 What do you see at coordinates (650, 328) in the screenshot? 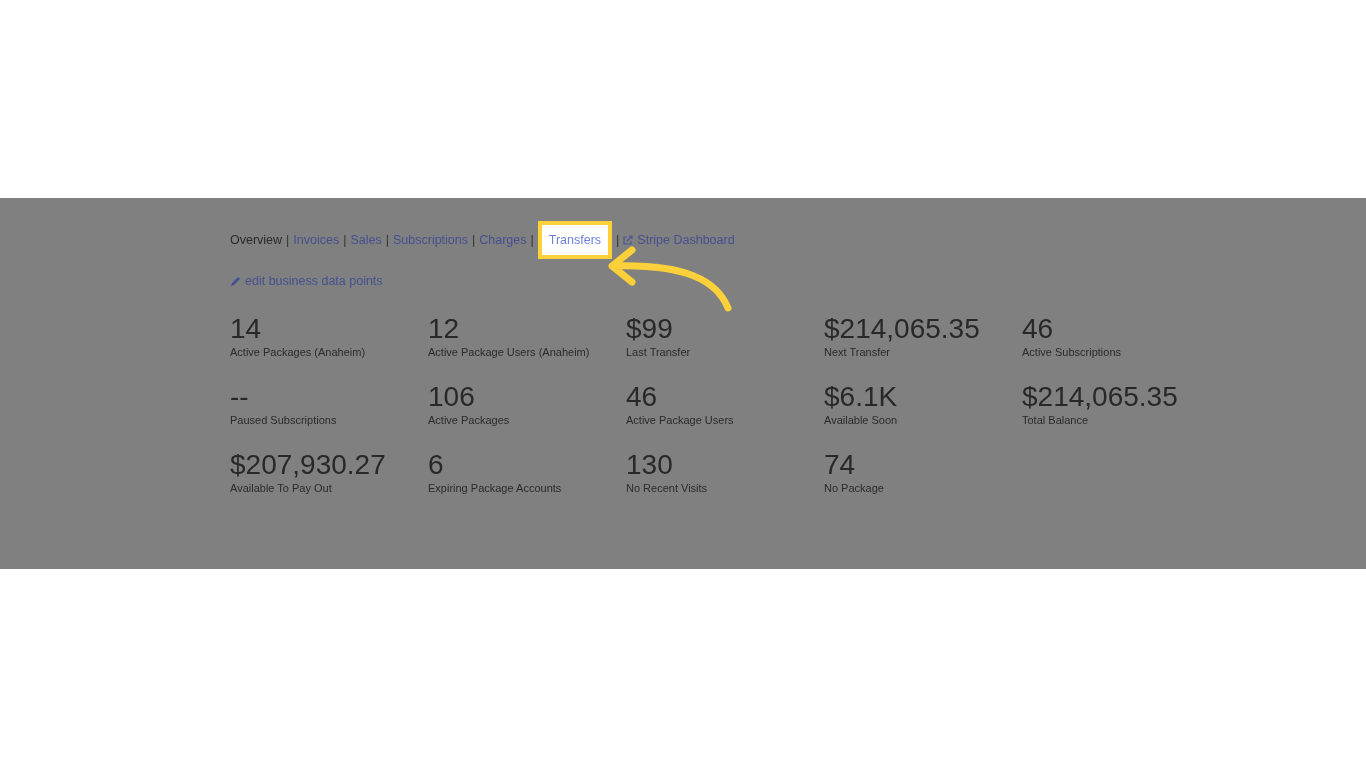
I see `stat-value: $99` at bounding box center [650, 328].